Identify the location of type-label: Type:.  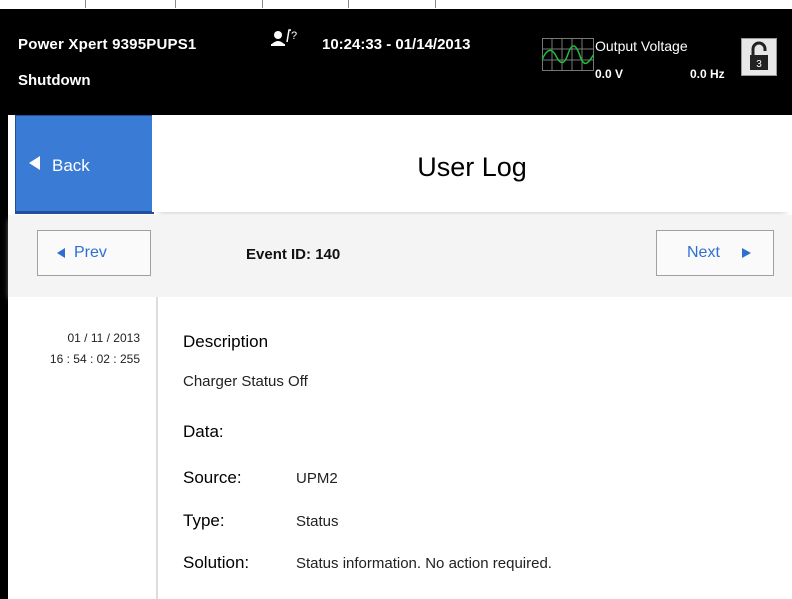
(204, 520).